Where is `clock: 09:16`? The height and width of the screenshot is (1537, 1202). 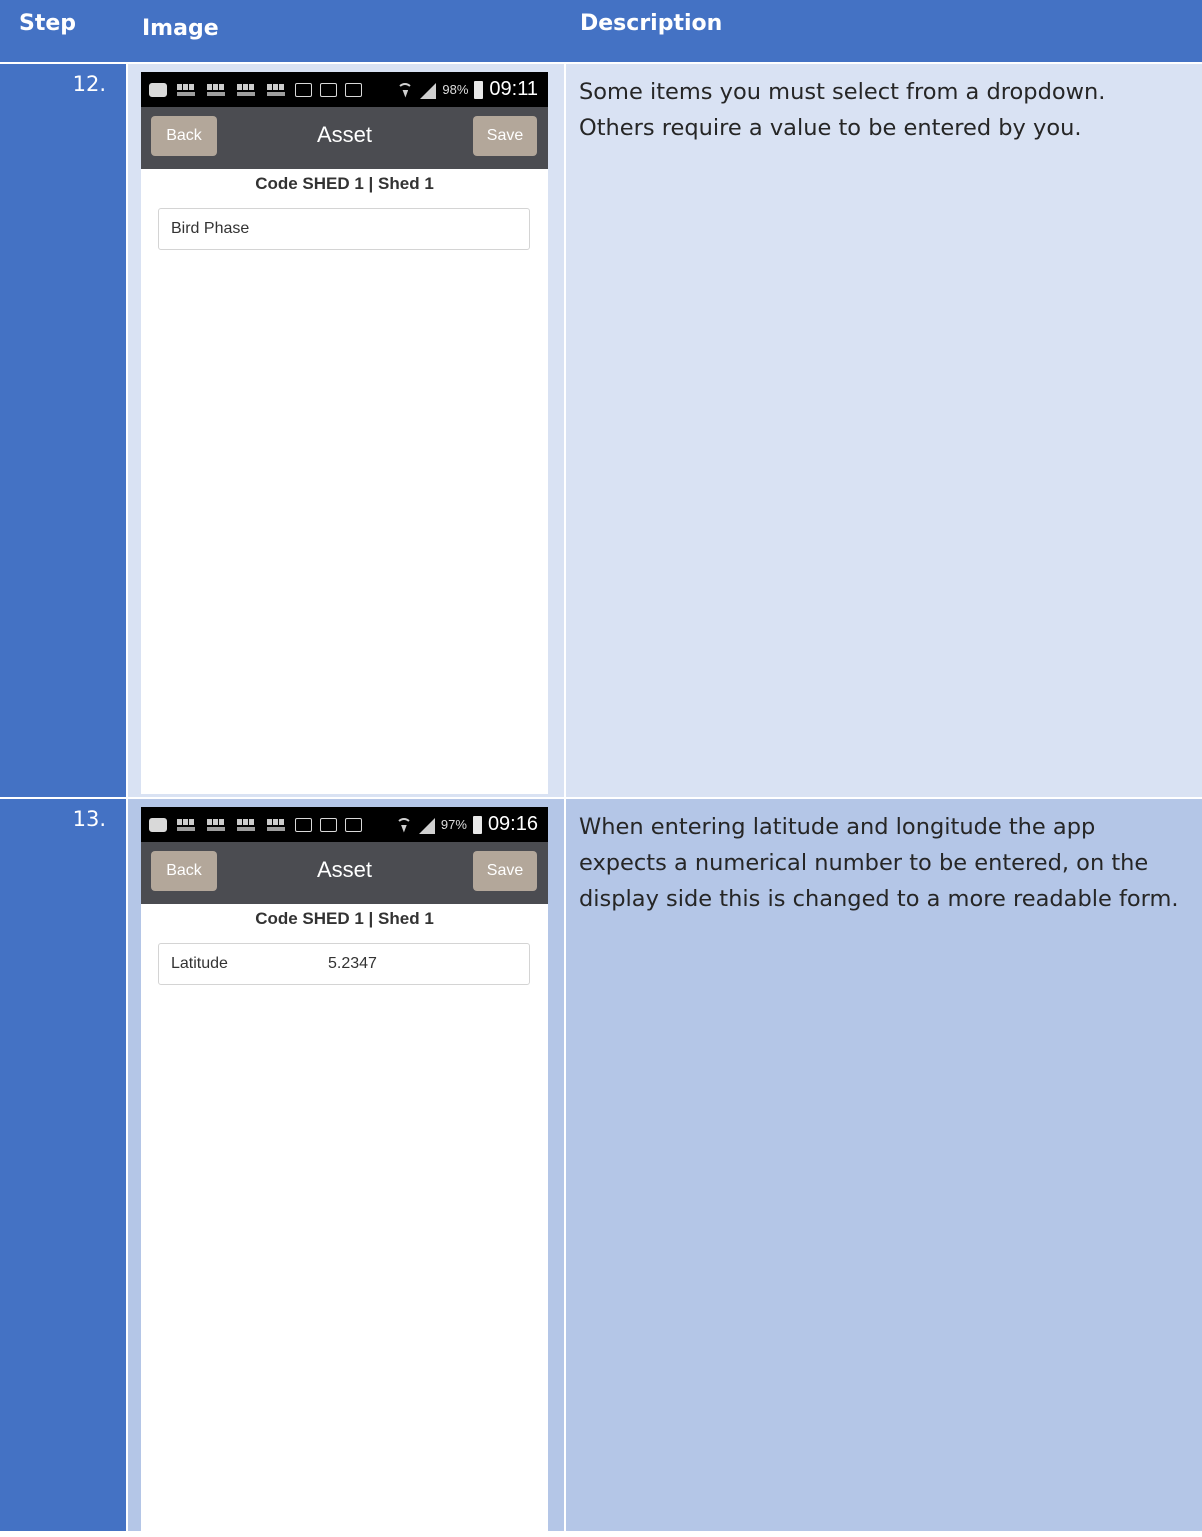 clock: 09:16 is located at coordinates (512, 824).